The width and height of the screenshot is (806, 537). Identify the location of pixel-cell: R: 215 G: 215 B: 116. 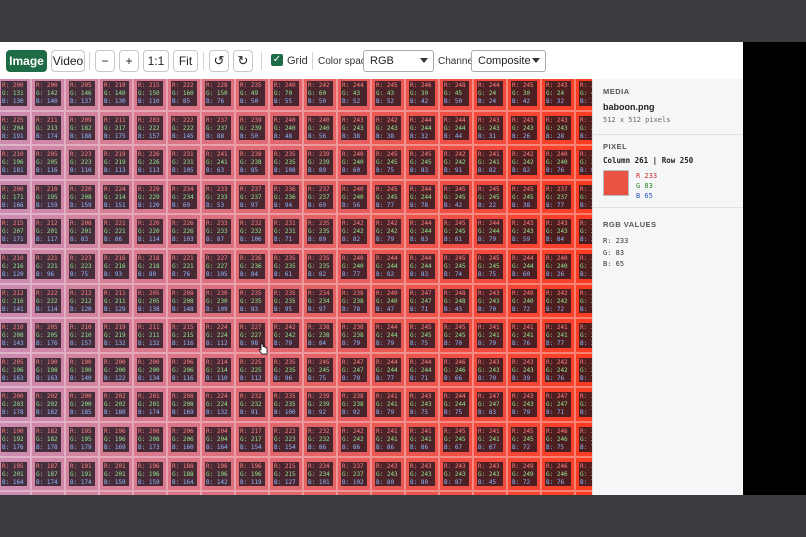
(184, 335).